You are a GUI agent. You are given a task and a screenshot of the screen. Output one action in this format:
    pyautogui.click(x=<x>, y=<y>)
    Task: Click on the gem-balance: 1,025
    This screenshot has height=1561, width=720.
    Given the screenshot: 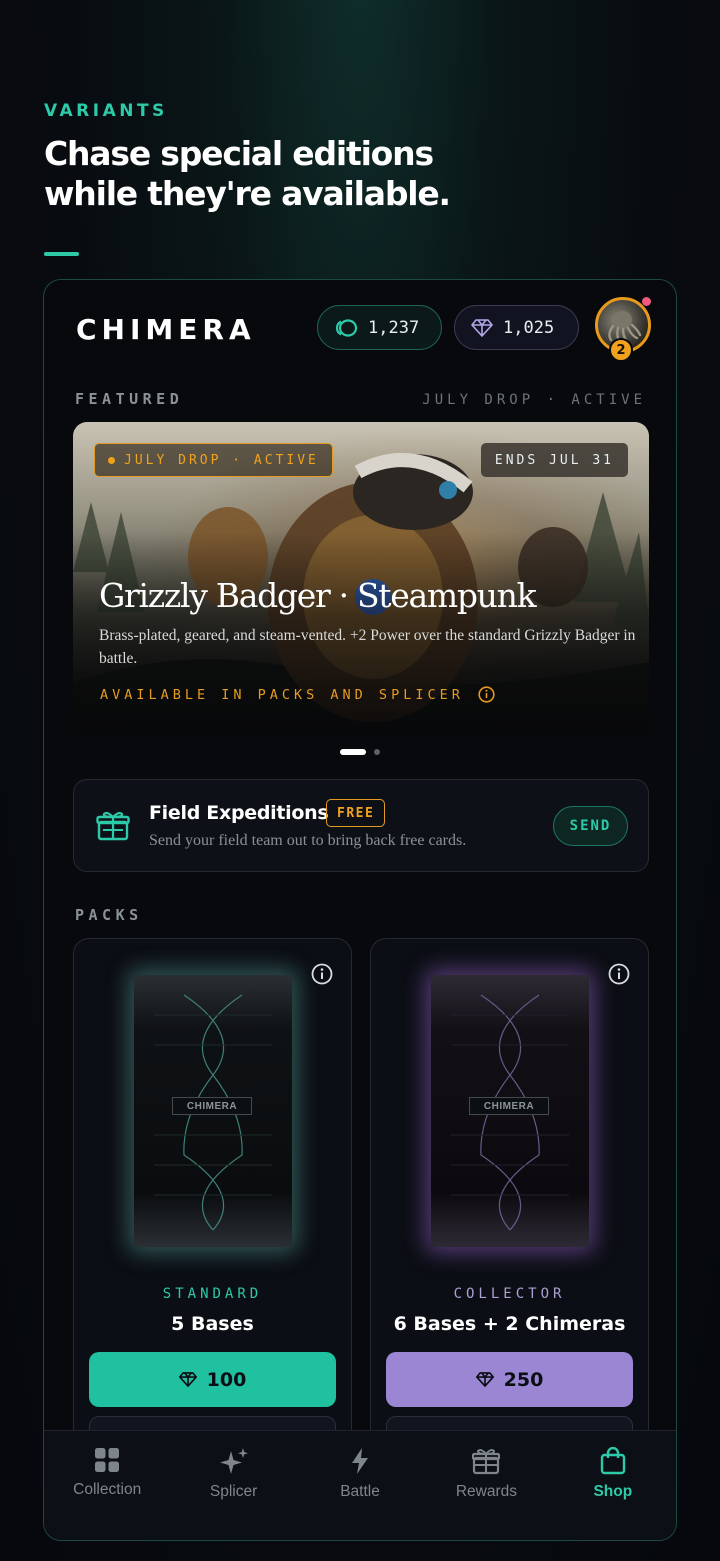 What is the action you would take?
    pyautogui.click(x=516, y=327)
    